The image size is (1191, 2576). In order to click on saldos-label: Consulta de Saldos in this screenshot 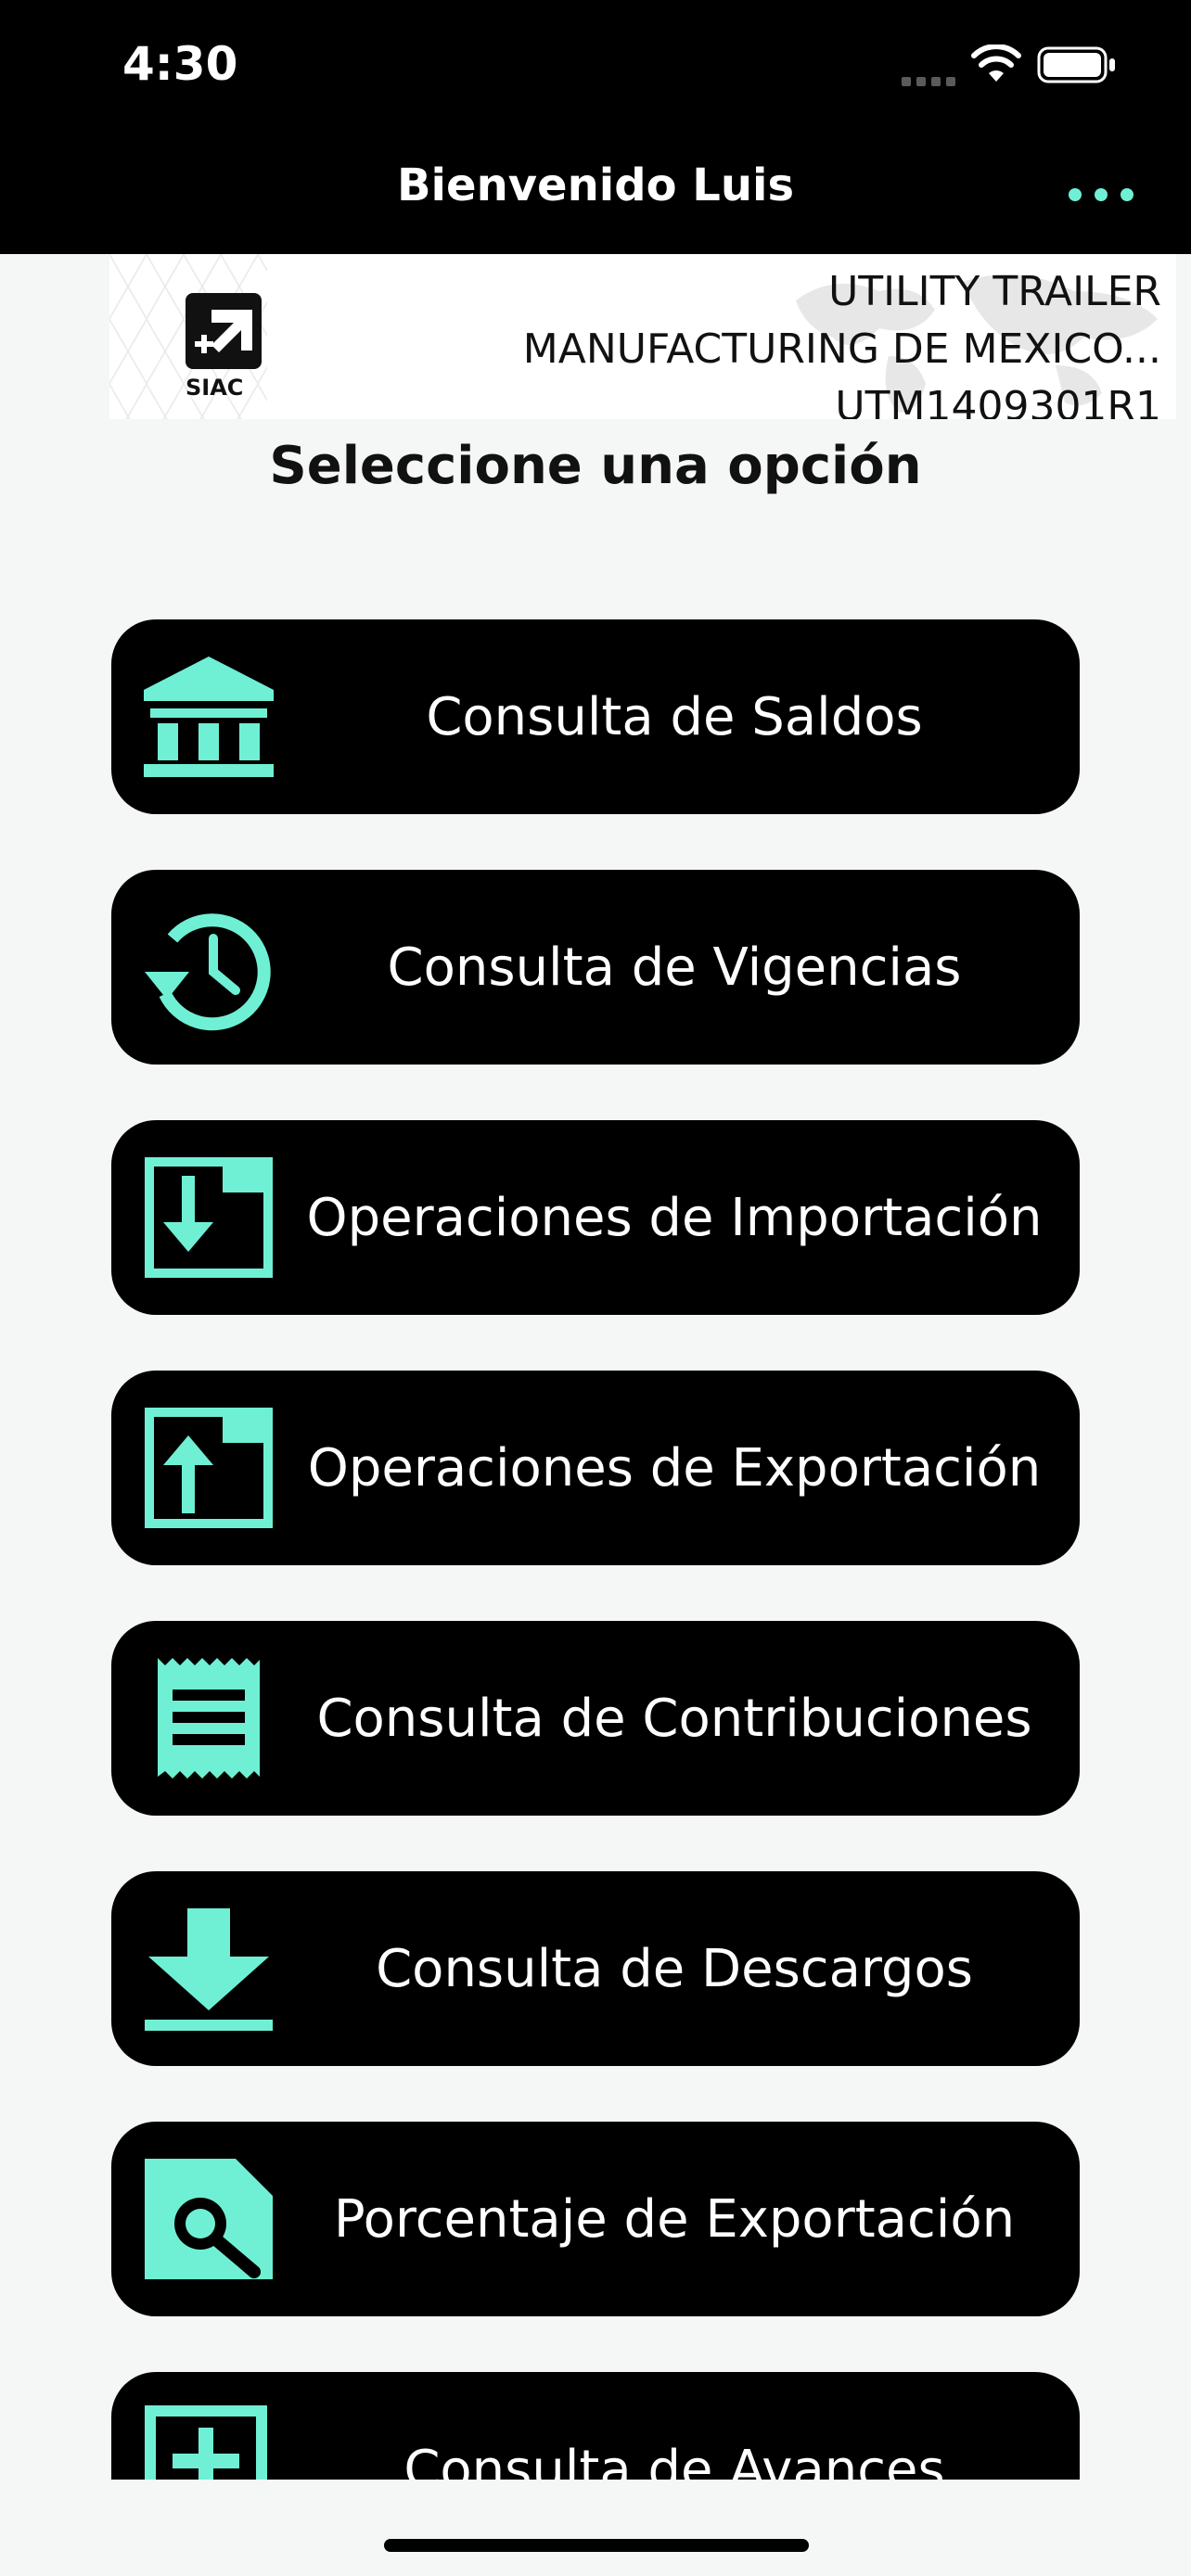, I will do `click(675, 716)`.